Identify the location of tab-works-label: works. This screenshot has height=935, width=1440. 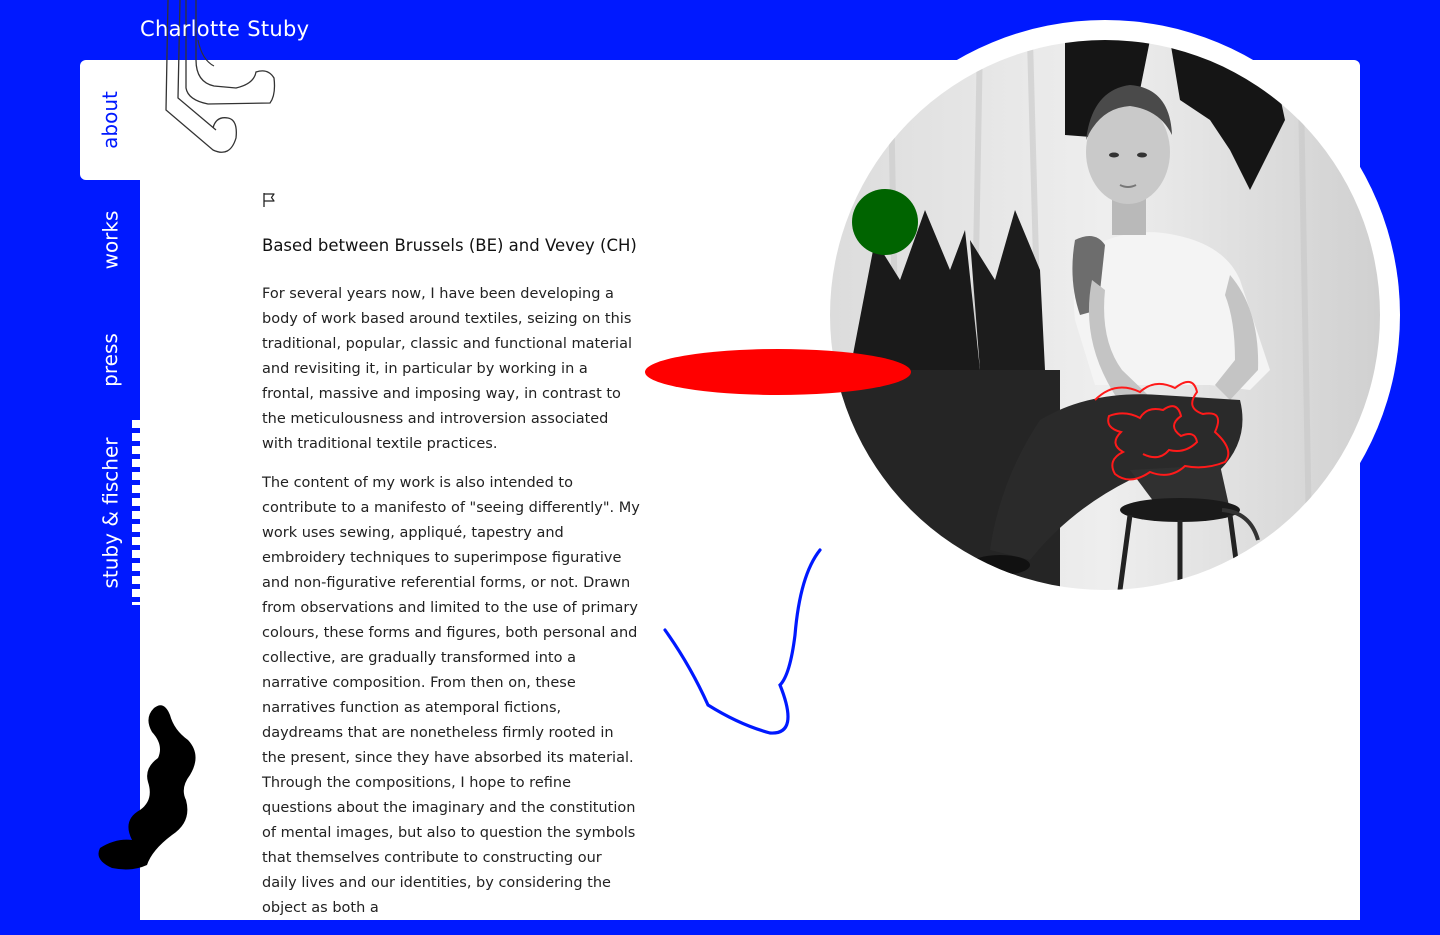
(109, 240).